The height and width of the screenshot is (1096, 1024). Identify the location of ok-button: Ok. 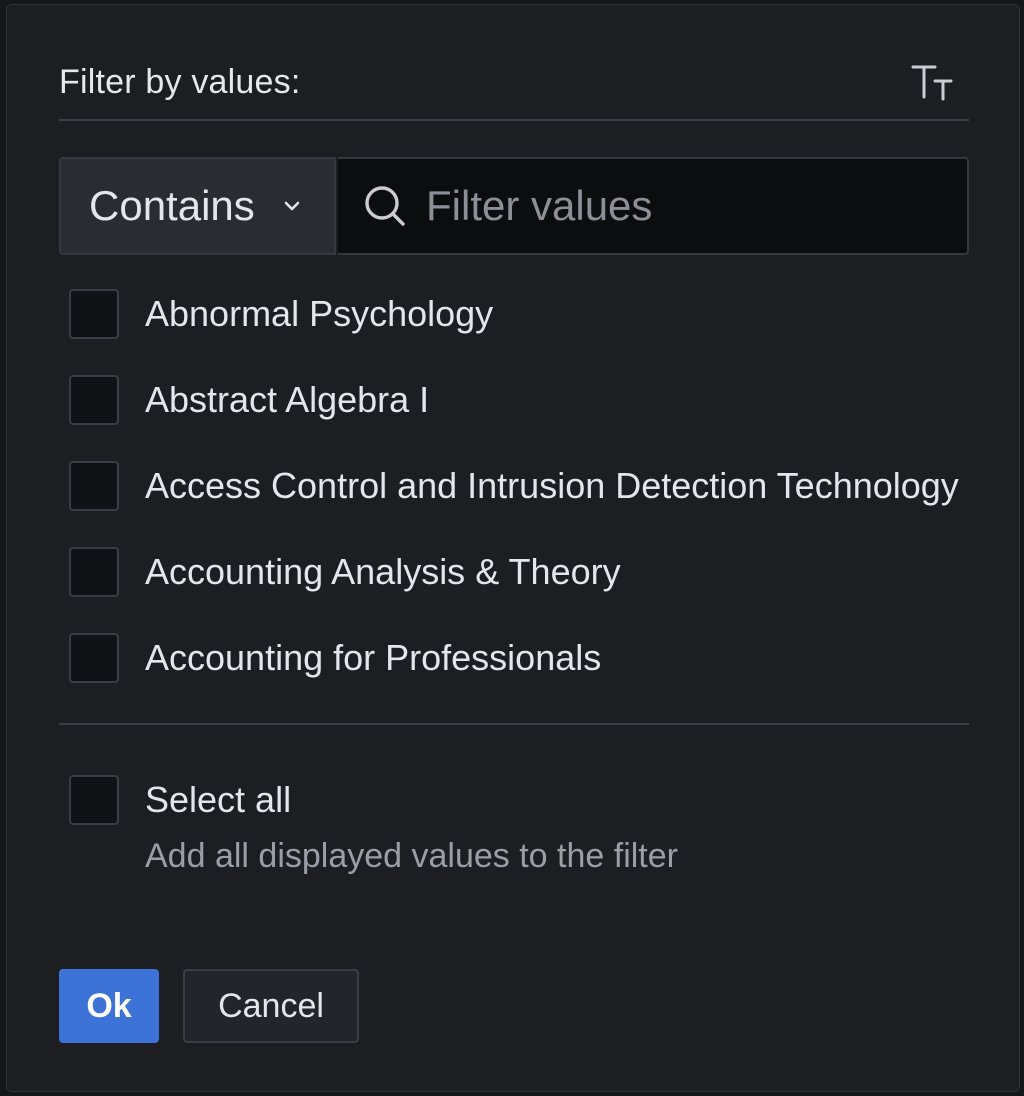
(109, 1006).